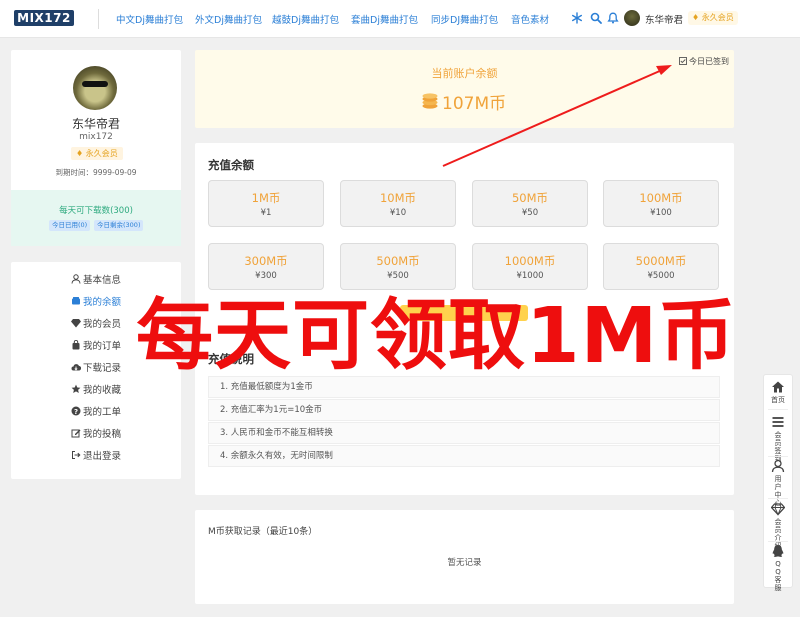 The image size is (800, 617). I want to click on package-price: ¥10, so click(398, 213).